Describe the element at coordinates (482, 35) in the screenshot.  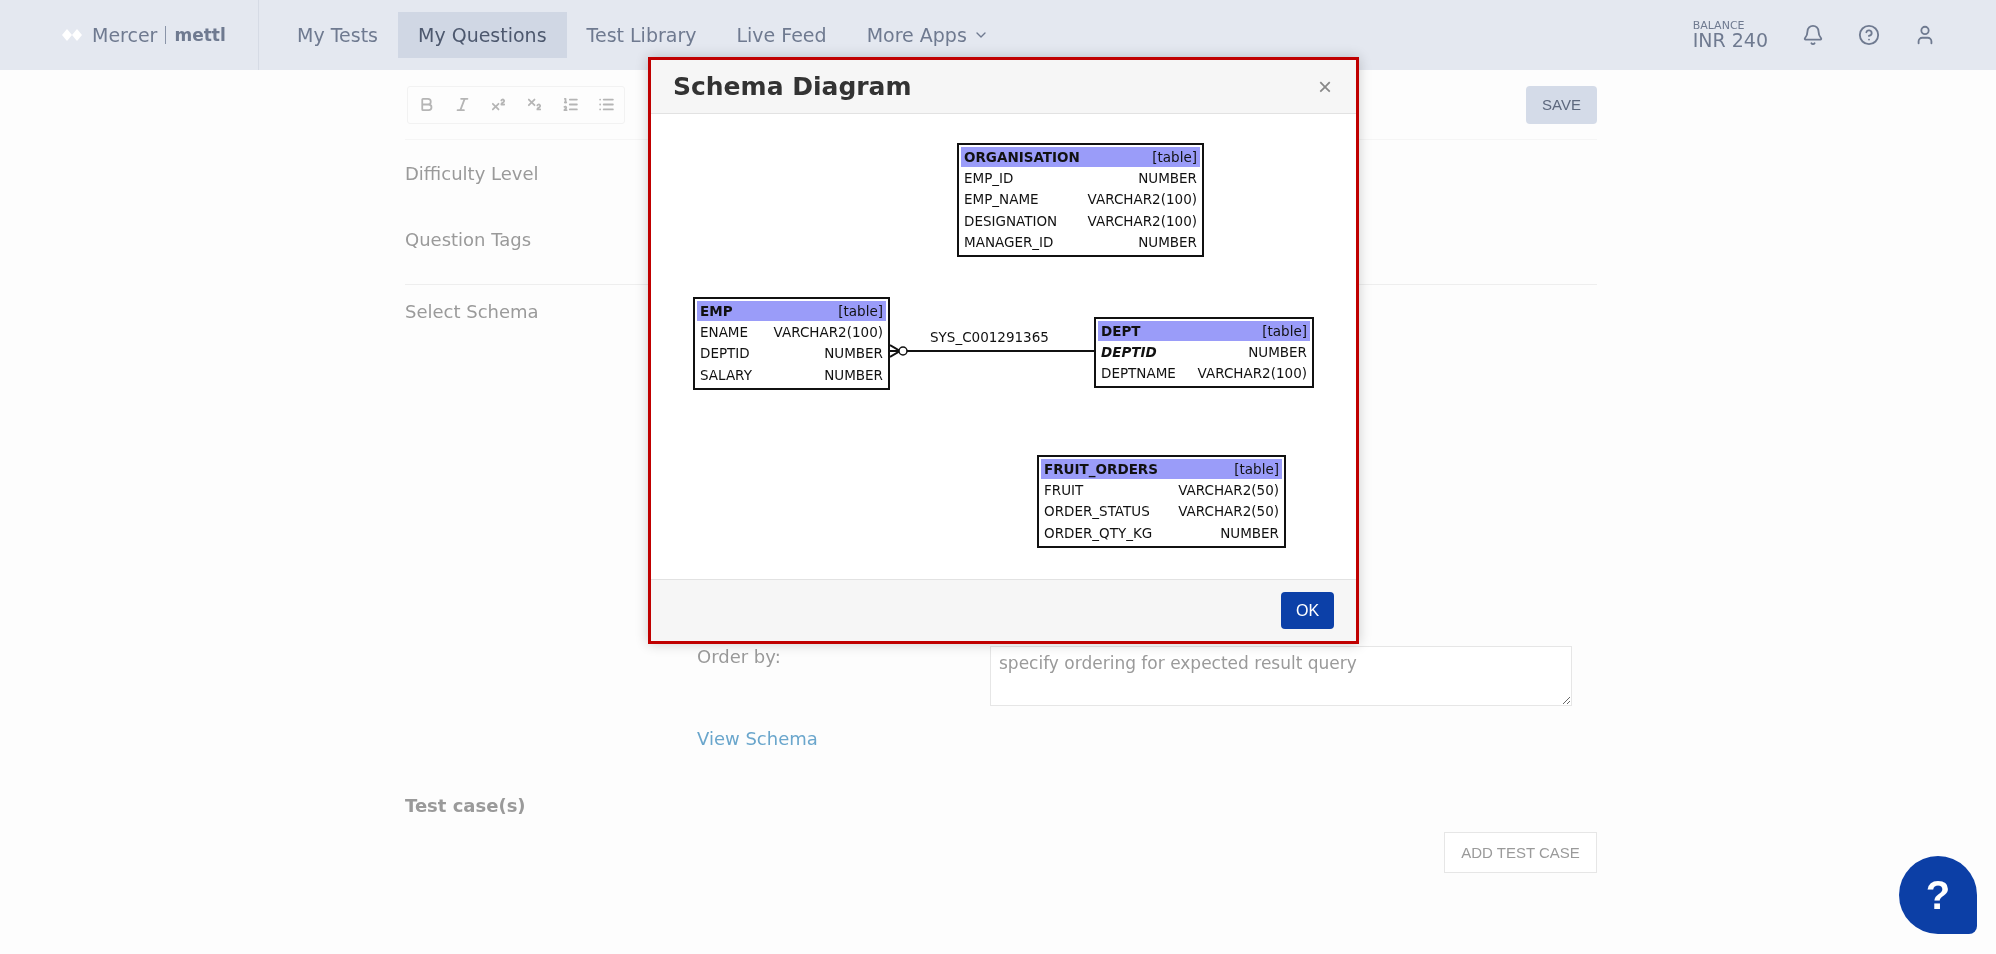
I see `nav-item: My Questions` at that location.